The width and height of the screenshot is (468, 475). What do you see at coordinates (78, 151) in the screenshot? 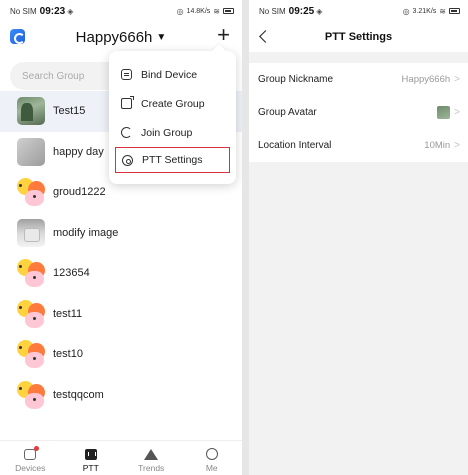
I see `group-name: happy day` at bounding box center [78, 151].